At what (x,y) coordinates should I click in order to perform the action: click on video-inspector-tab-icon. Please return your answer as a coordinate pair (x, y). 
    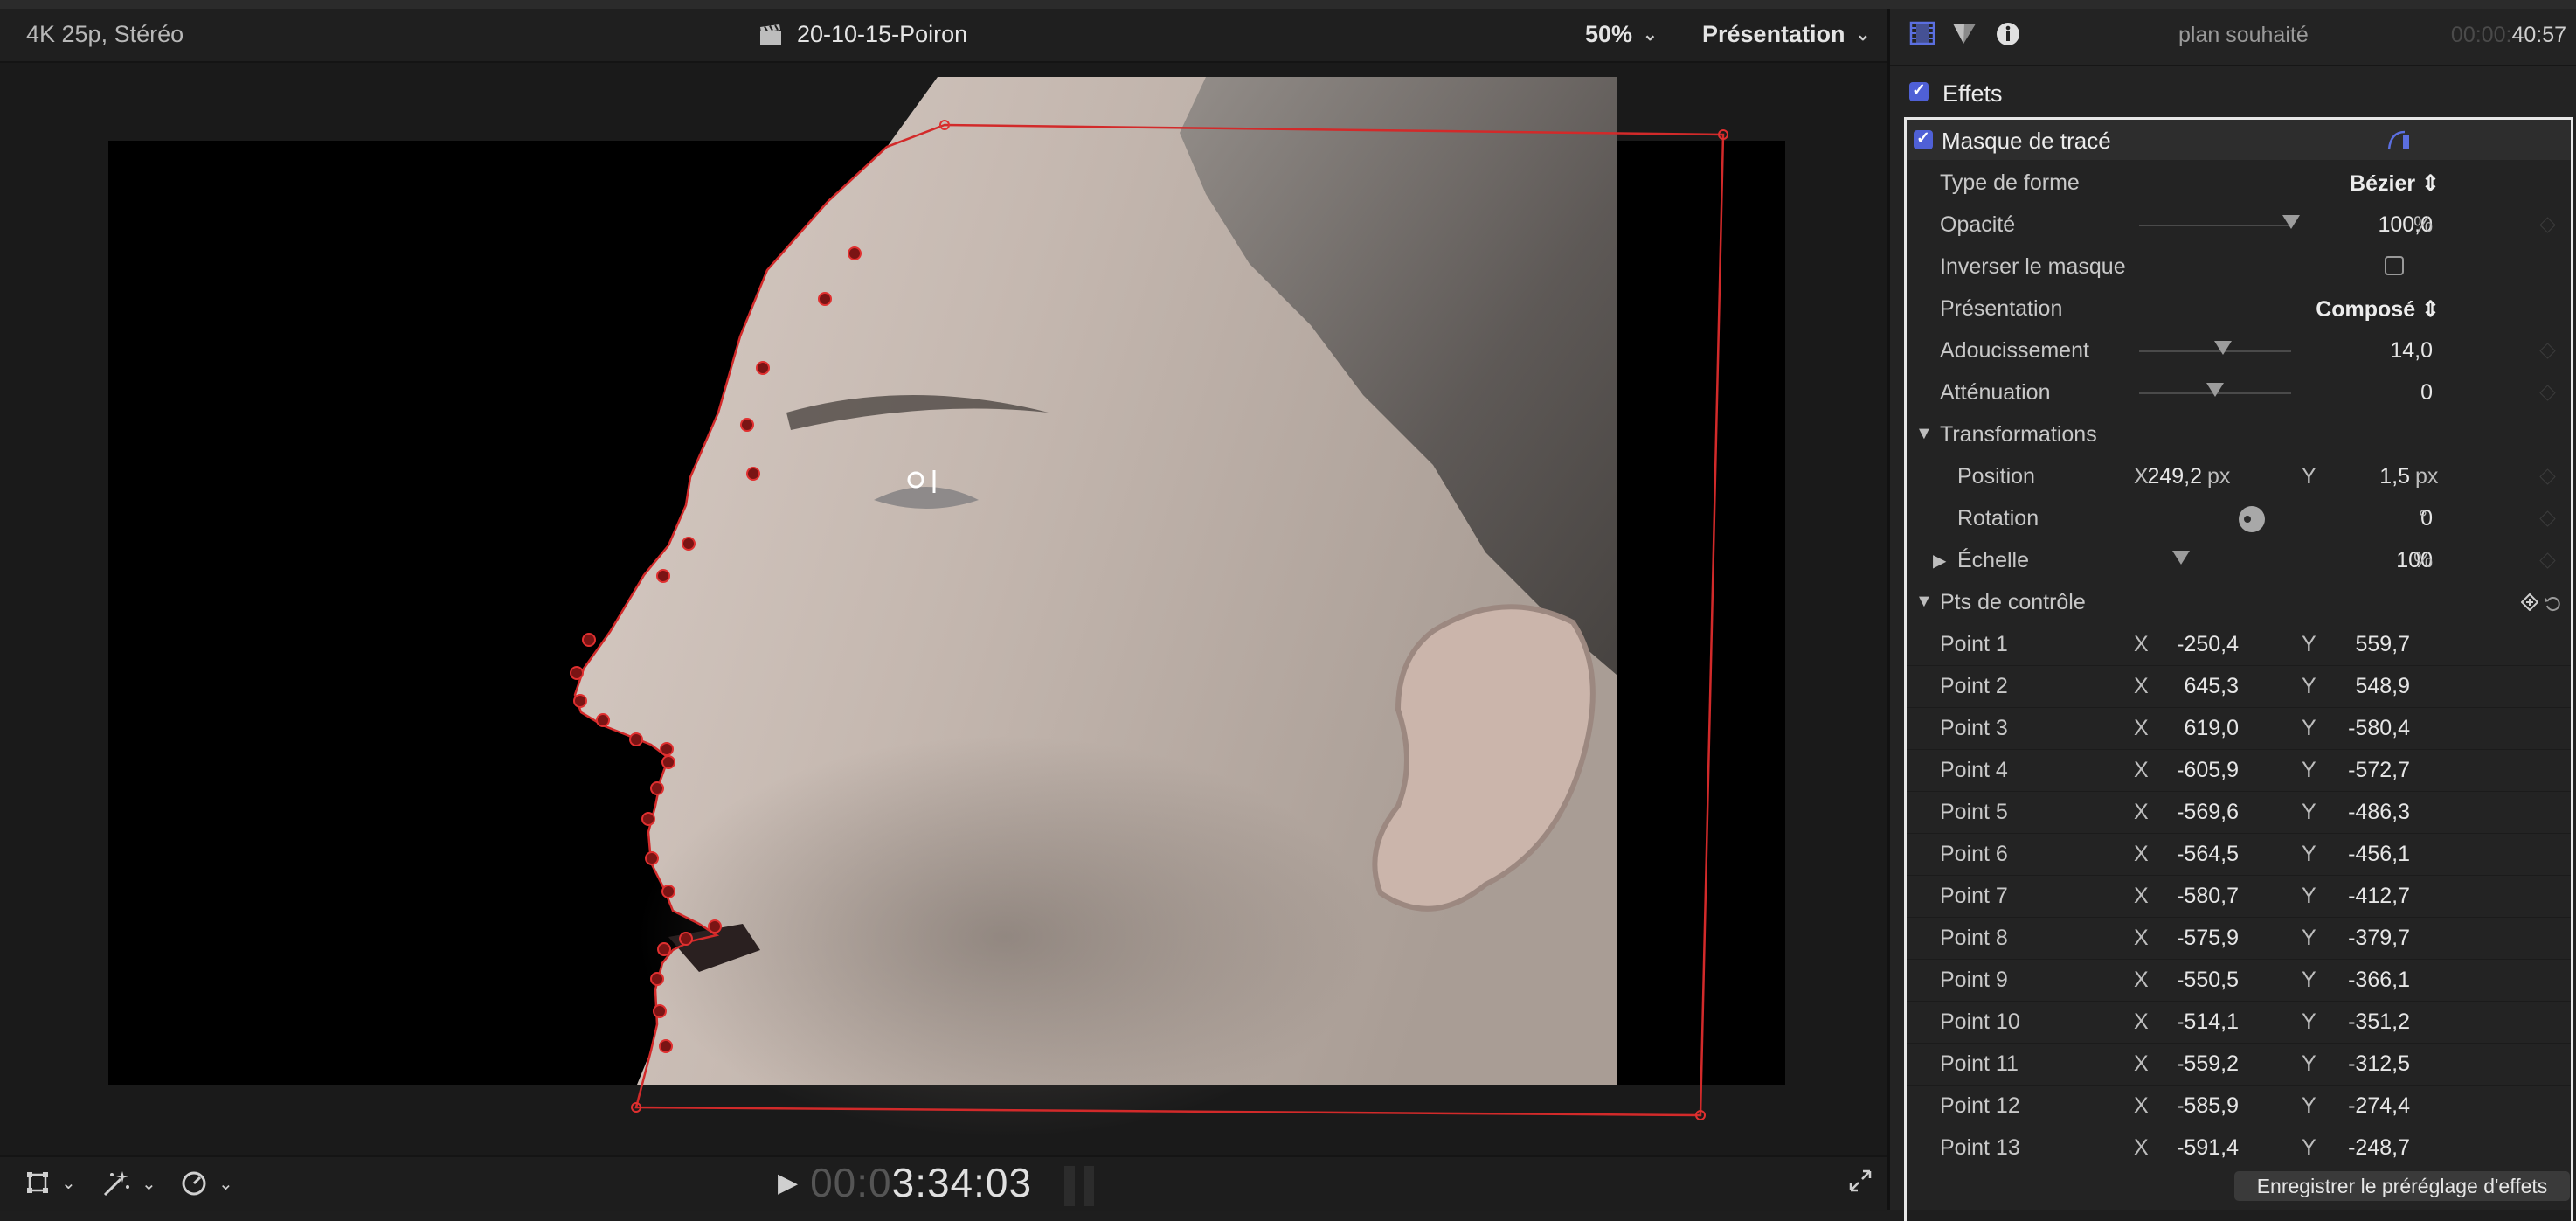
    Looking at the image, I should click on (1922, 33).